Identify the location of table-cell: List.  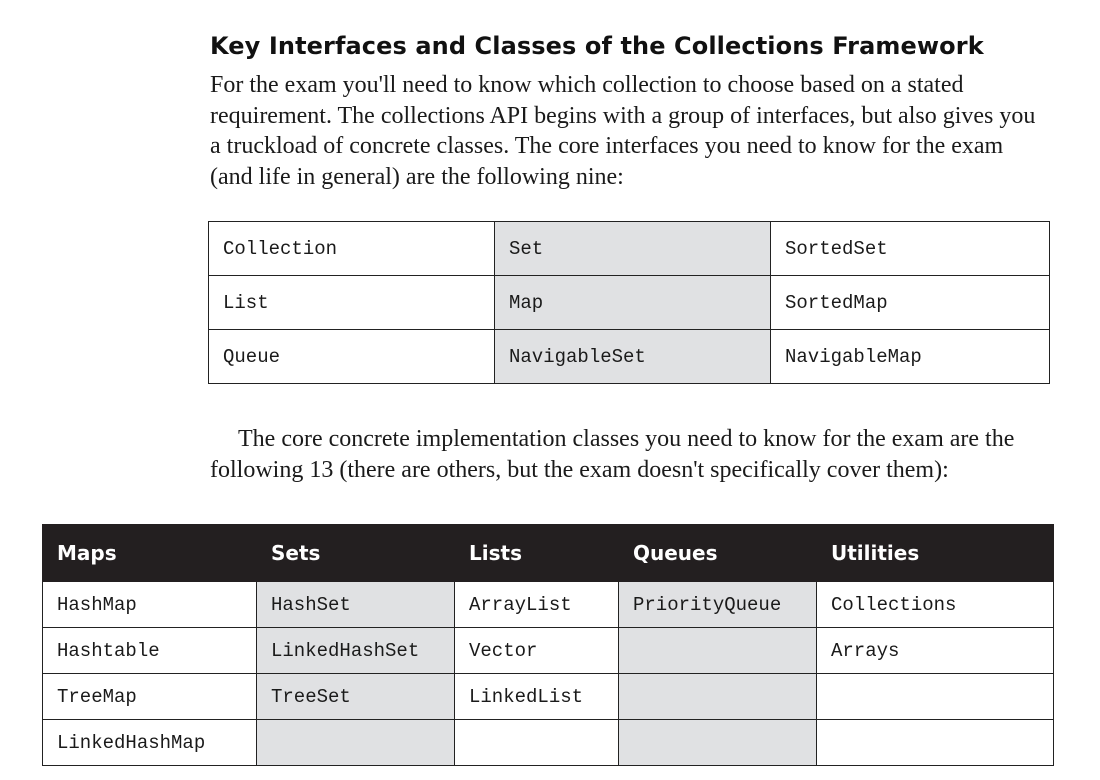
(351, 302).